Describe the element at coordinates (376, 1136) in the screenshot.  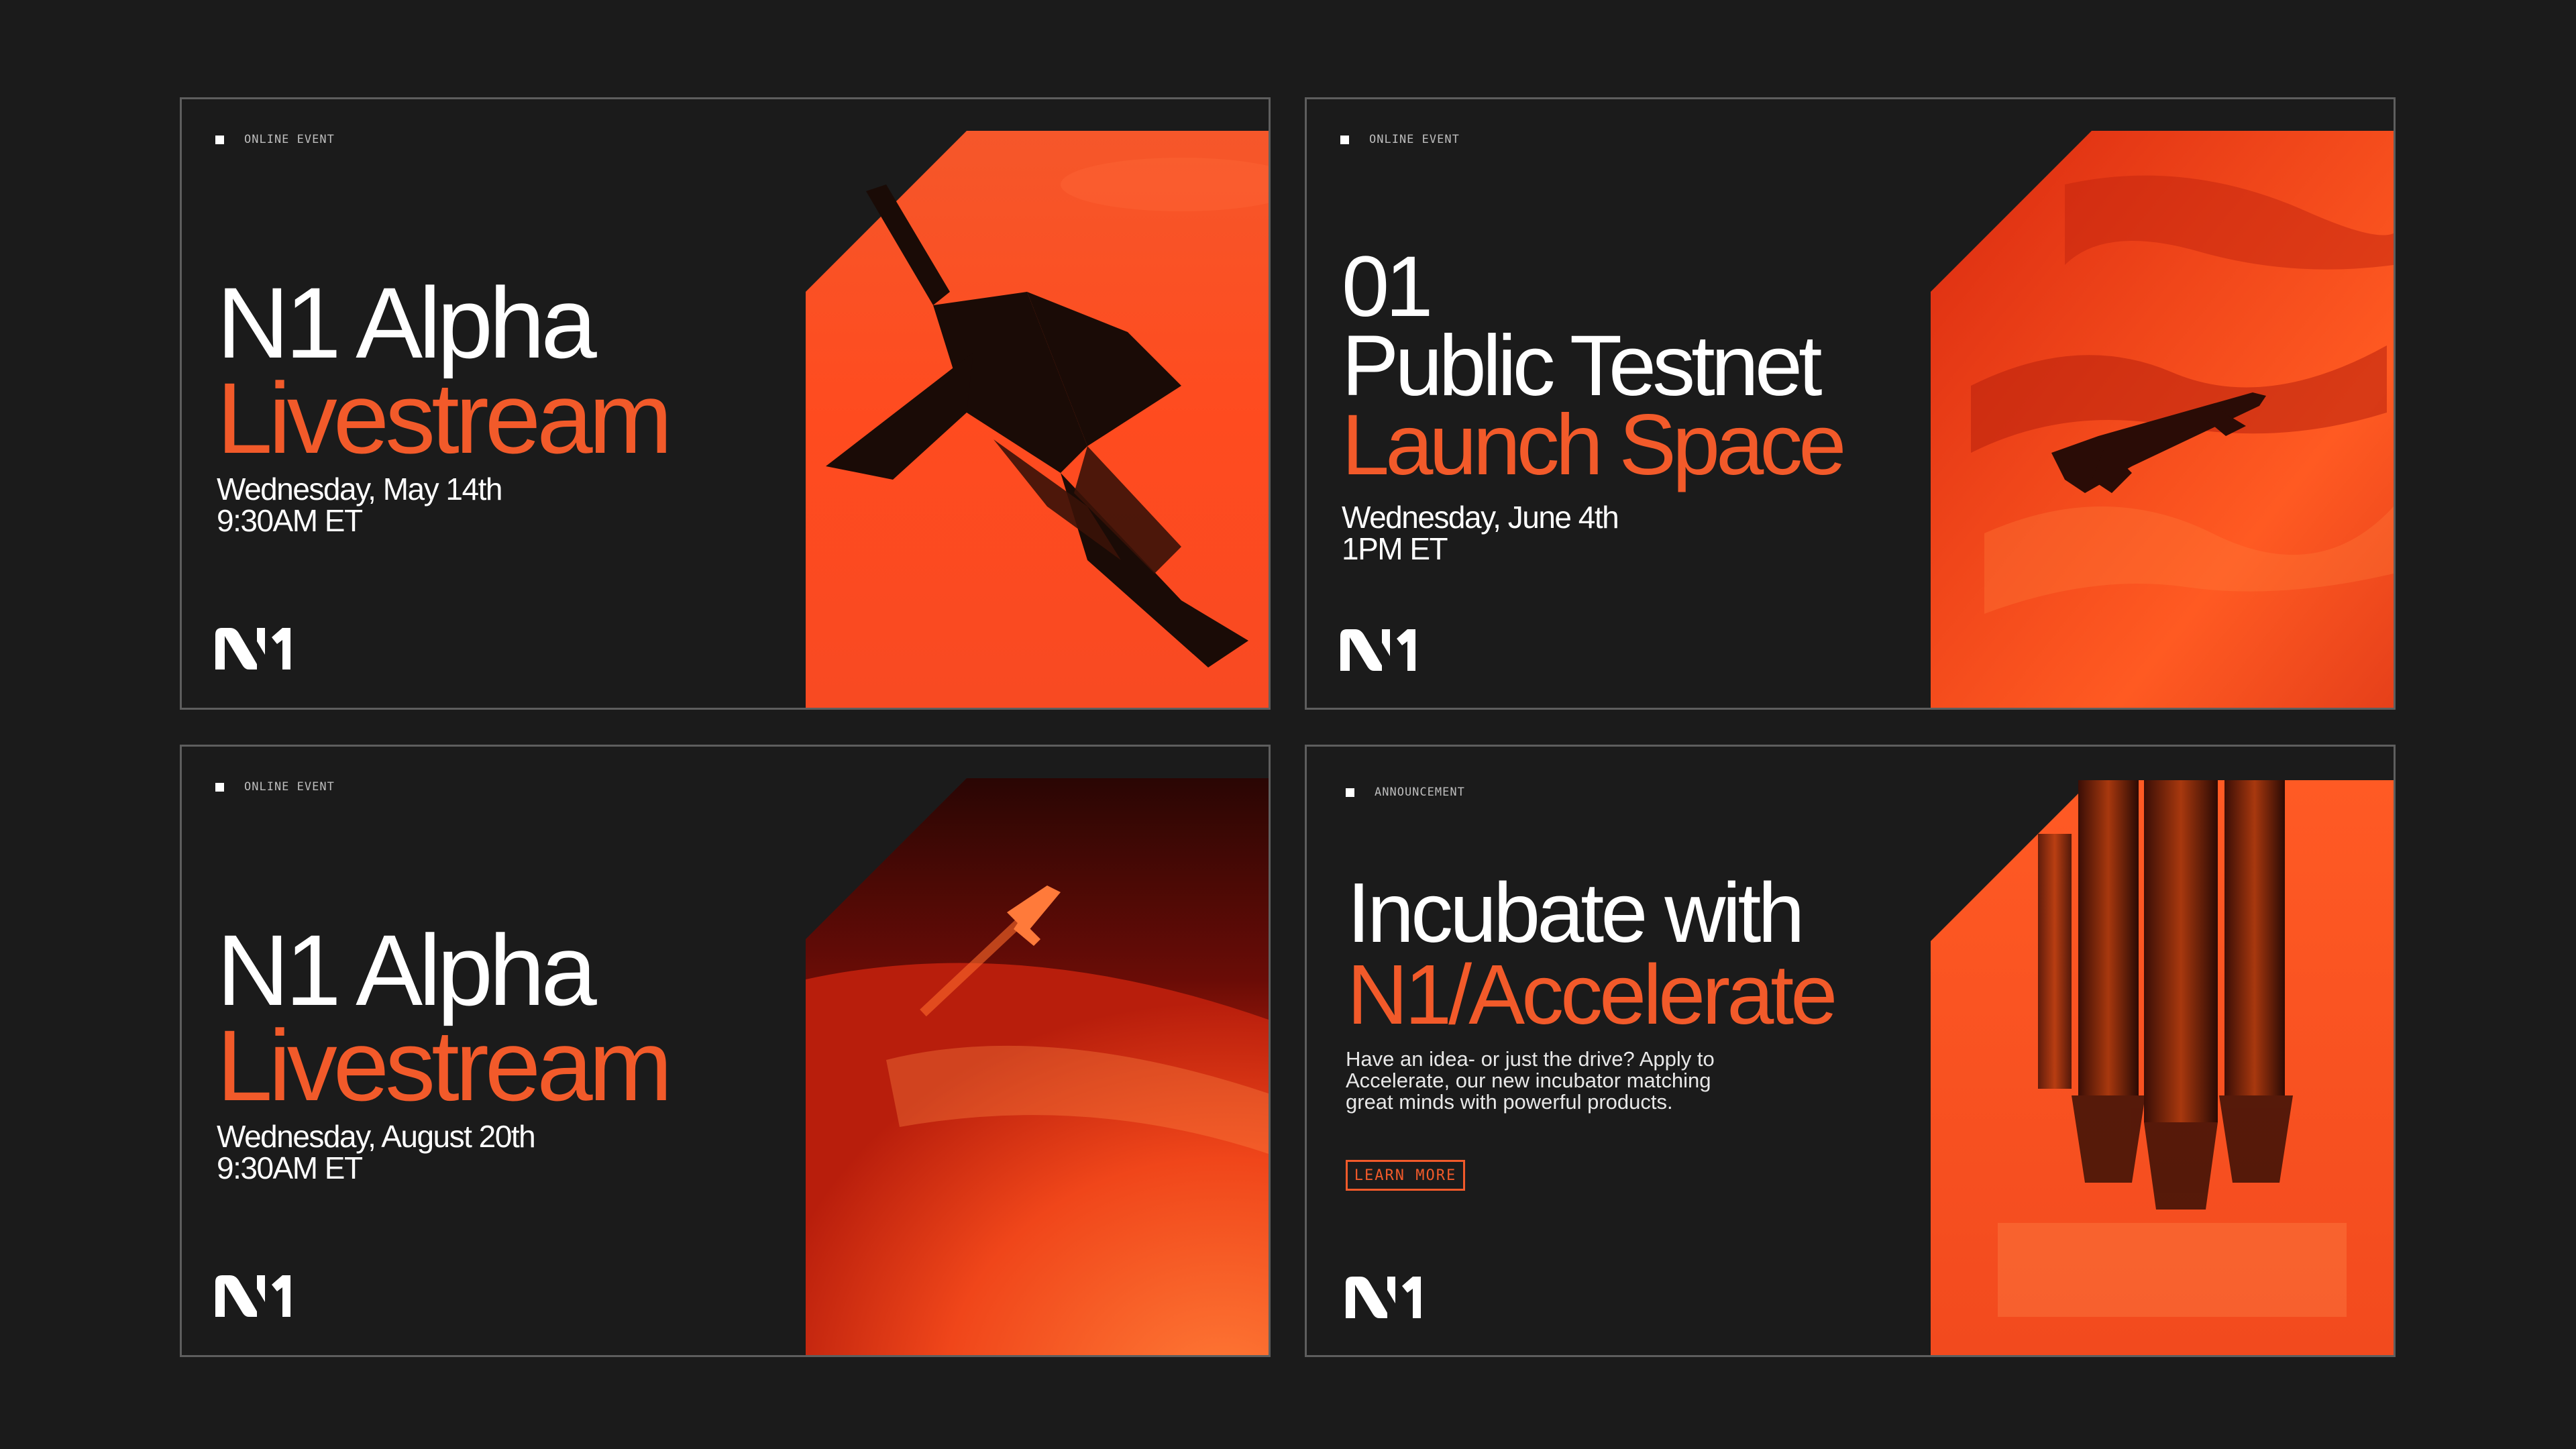
I see `date-day: Wednesday, August 20th` at that location.